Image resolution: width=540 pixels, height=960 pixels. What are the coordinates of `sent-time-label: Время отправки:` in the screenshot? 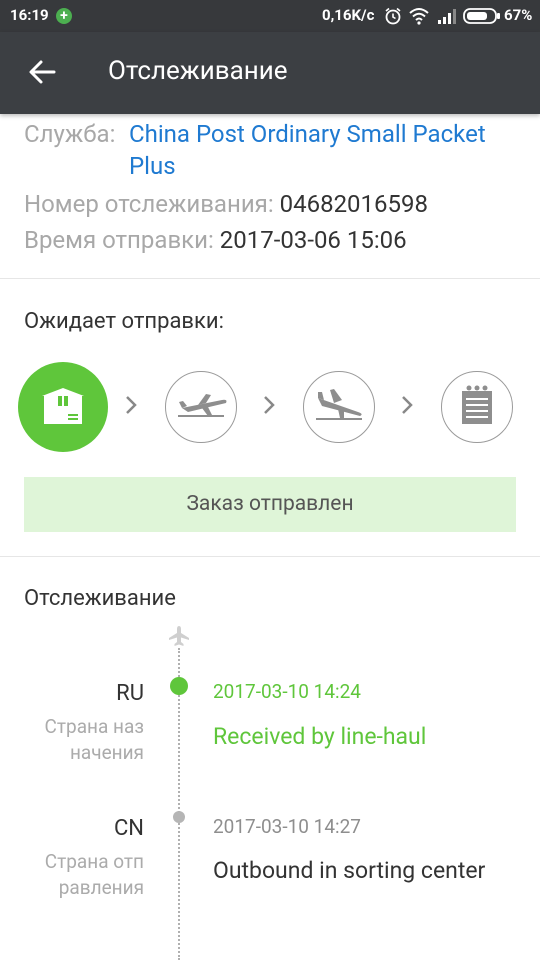 It's located at (119, 240).